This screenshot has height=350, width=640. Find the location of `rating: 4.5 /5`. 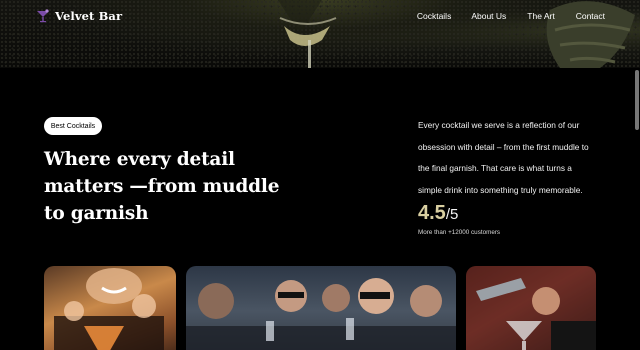

rating: 4.5 /5 is located at coordinates (438, 213).